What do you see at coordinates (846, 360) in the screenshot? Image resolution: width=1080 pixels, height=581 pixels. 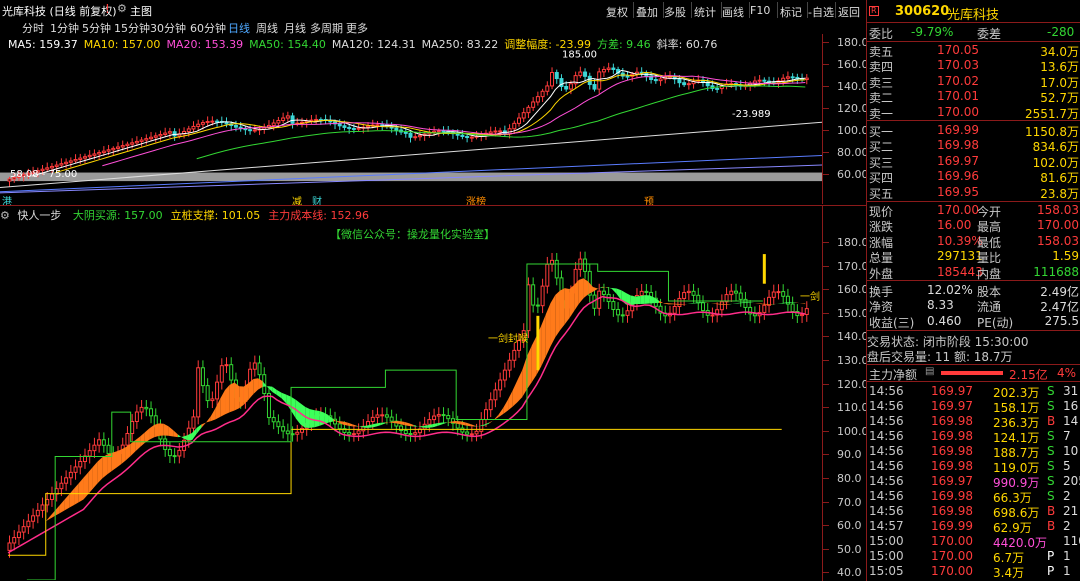 I see `indicator-axis-tick: 130.0` at bounding box center [846, 360].